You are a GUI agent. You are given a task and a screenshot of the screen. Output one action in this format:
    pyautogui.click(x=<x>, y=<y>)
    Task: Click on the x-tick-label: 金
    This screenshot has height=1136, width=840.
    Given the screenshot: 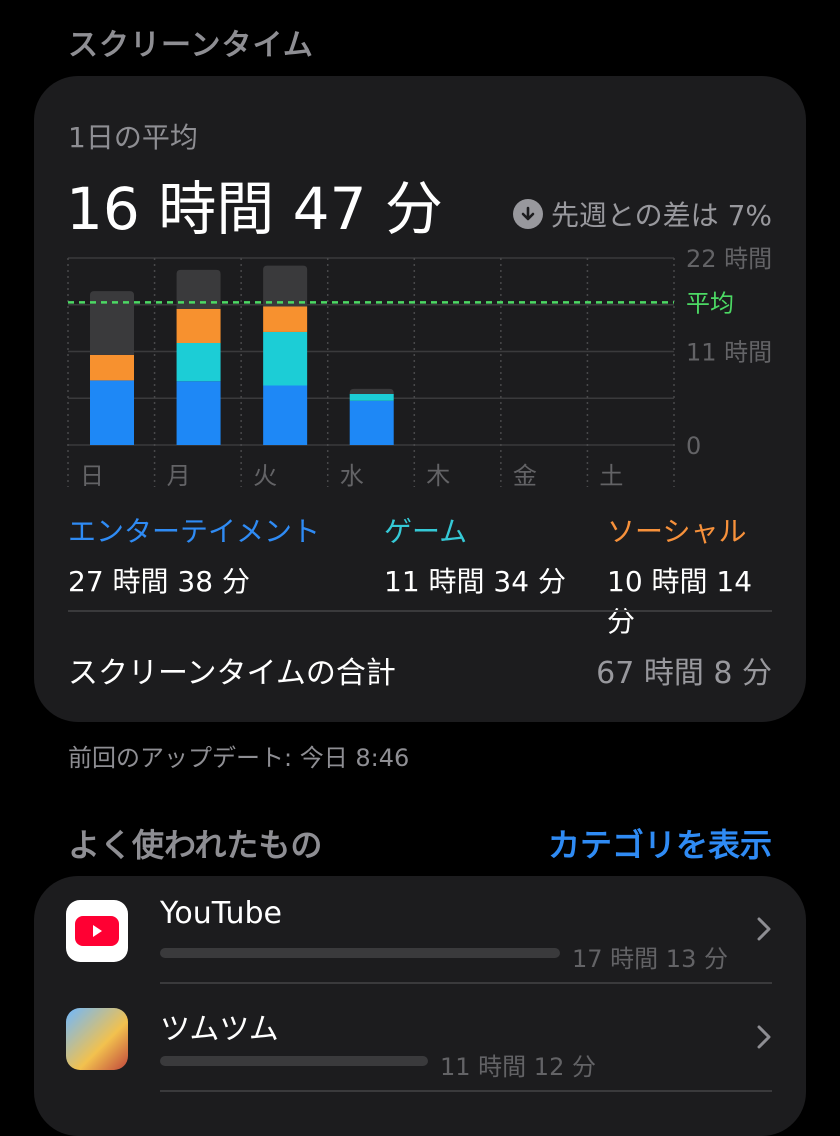 What is the action you would take?
    pyautogui.click(x=525, y=476)
    